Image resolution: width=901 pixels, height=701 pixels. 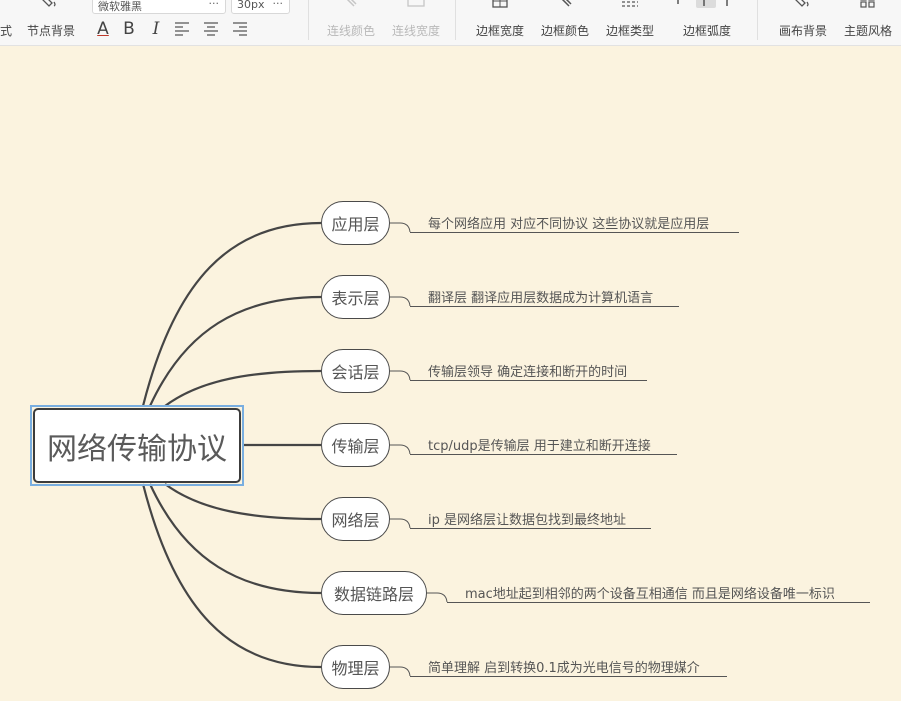 I want to click on link-root-network, so click(x=243, y=502).